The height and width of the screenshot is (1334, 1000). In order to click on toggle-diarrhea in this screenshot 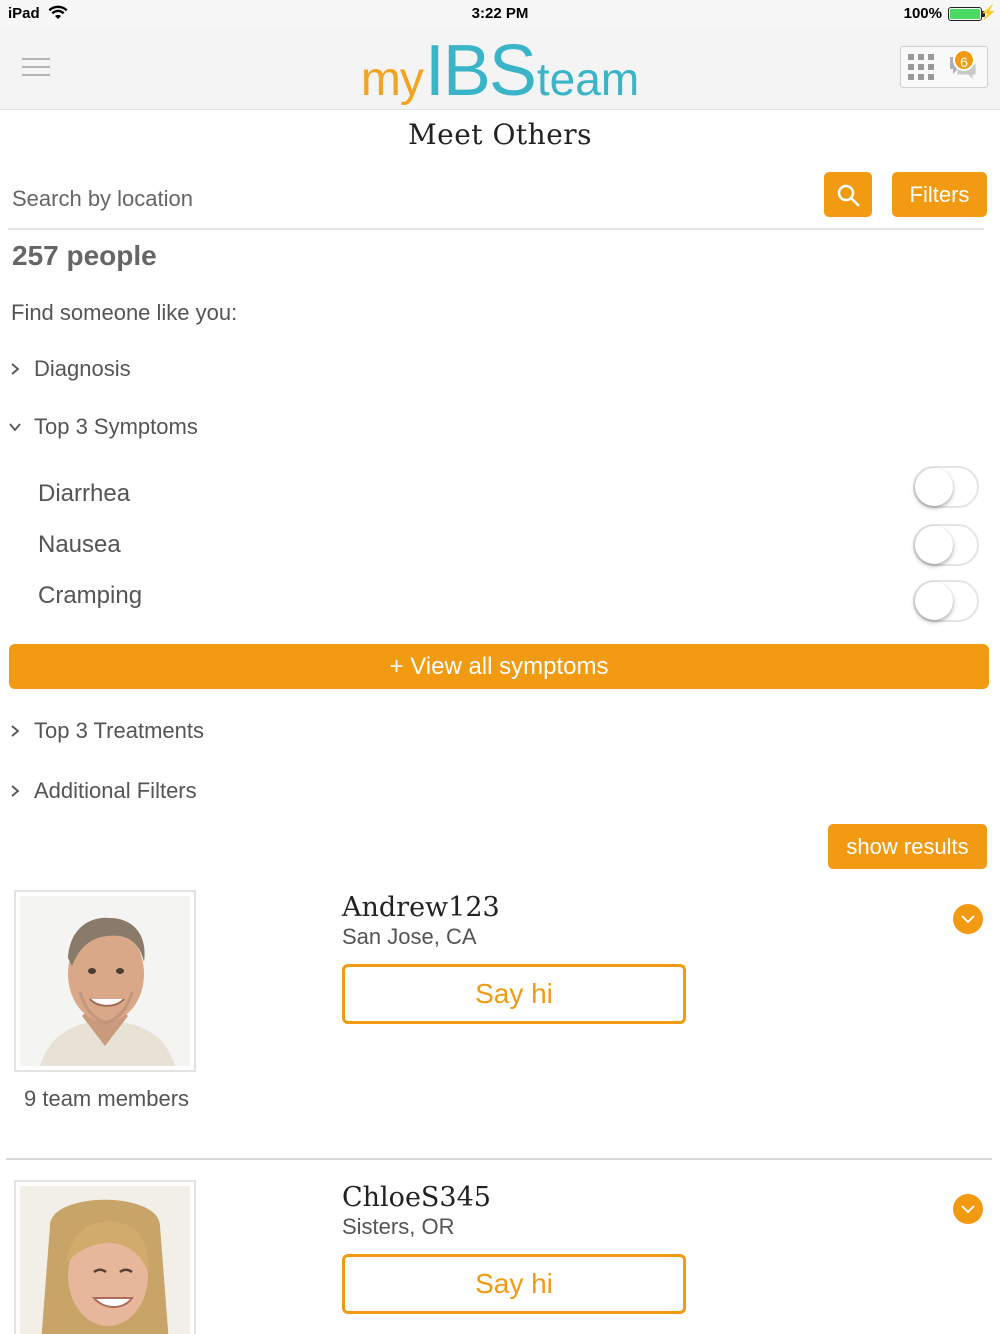, I will do `click(946, 487)`.